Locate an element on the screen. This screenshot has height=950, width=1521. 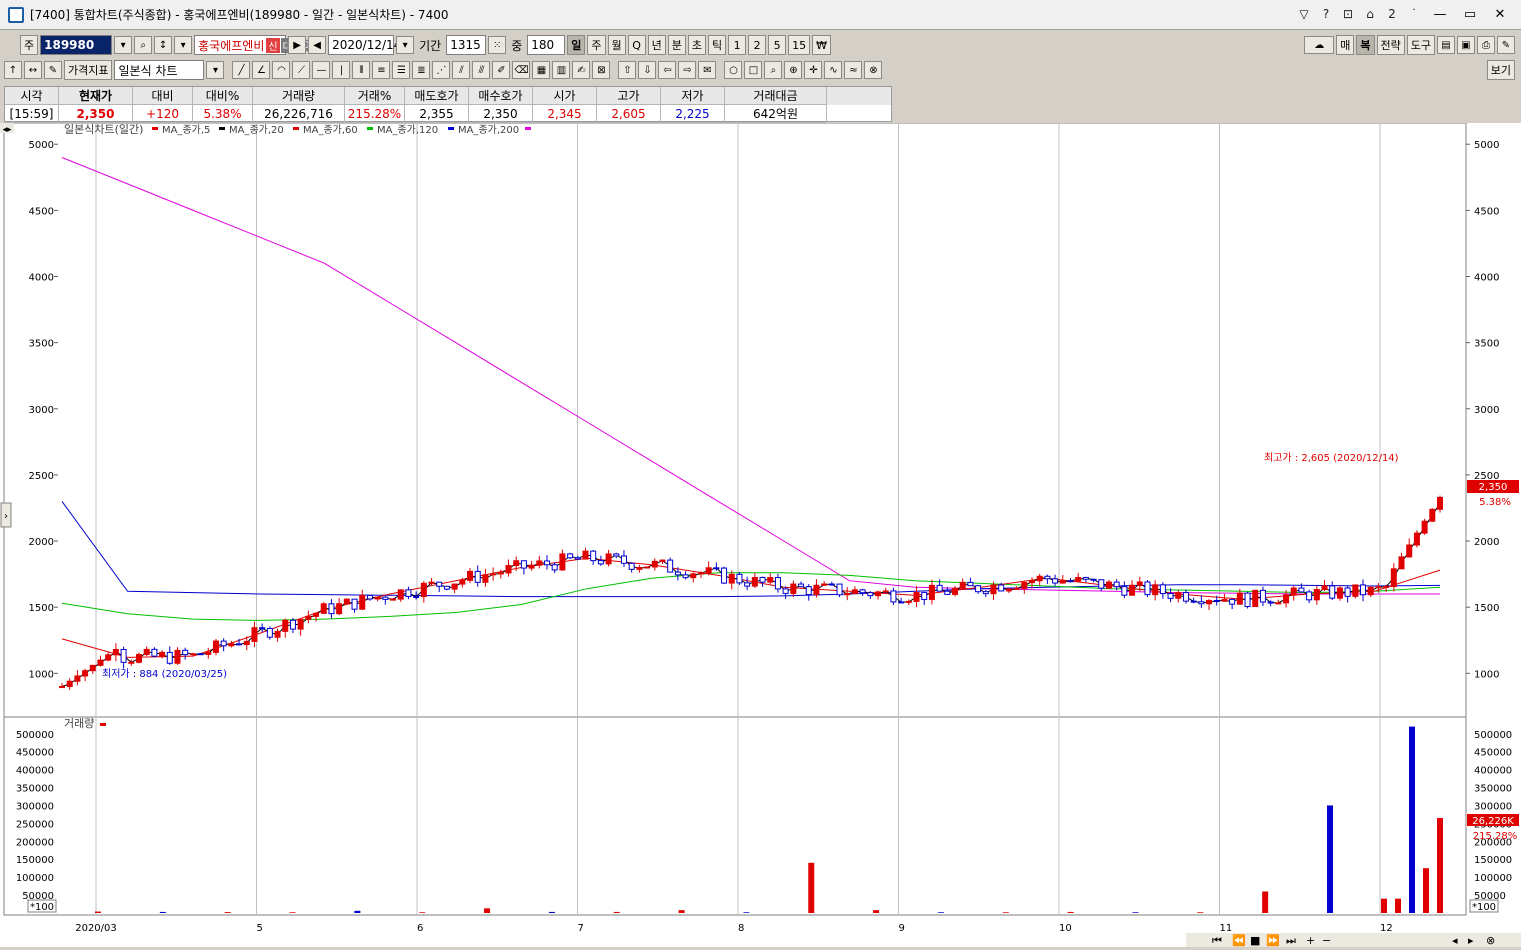
play-icon: ▶ is located at coordinates (297, 45).